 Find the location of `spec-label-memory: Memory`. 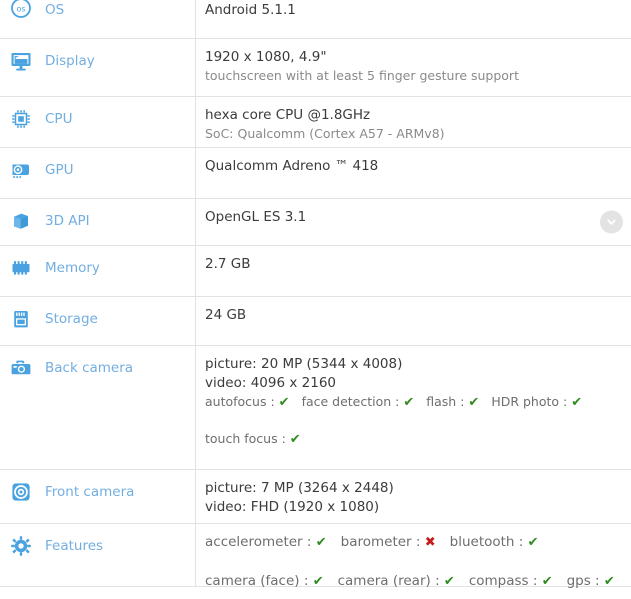

spec-label-memory: Memory is located at coordinates (72, 268).